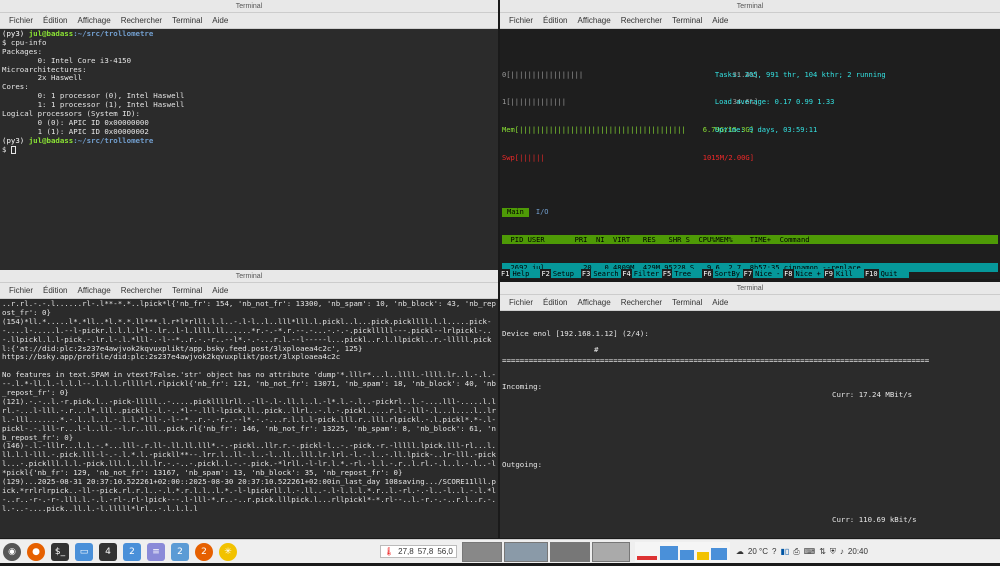  I want to click on fkey-f10: F10, so click(871, 273).